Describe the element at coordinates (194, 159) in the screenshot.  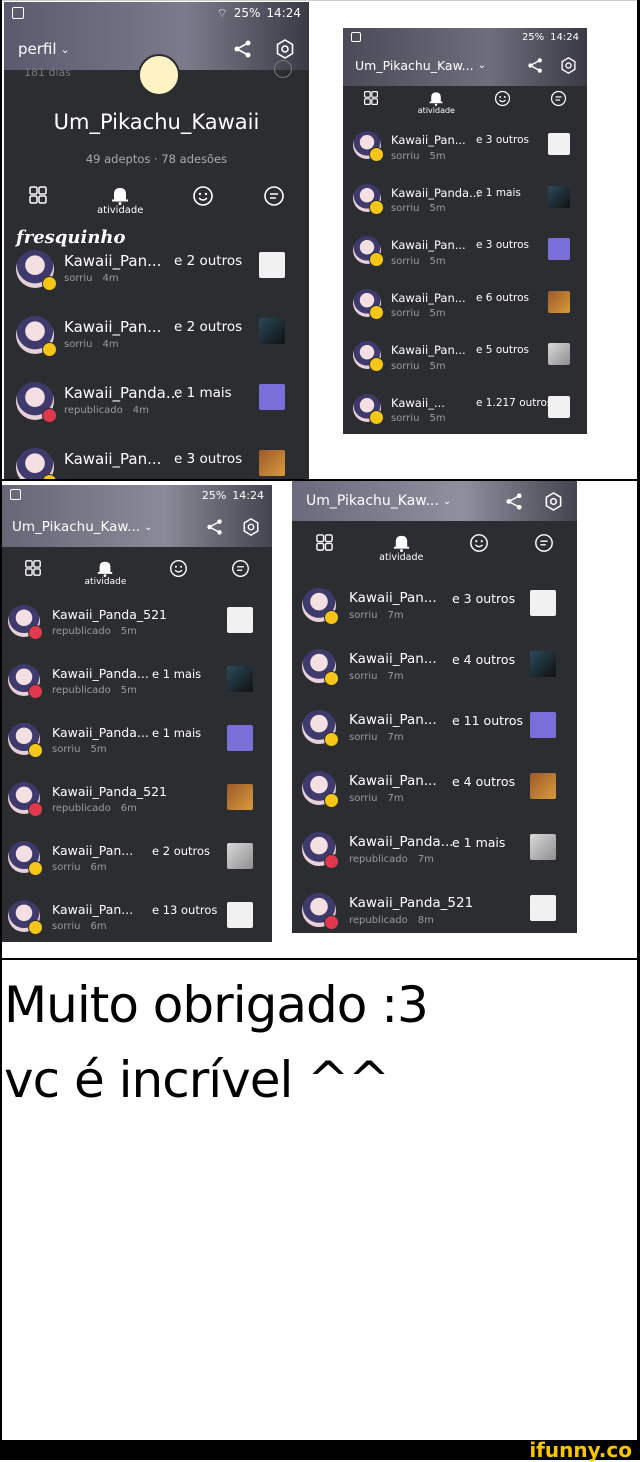
I see `joined-count: 78 adesões` at that location.